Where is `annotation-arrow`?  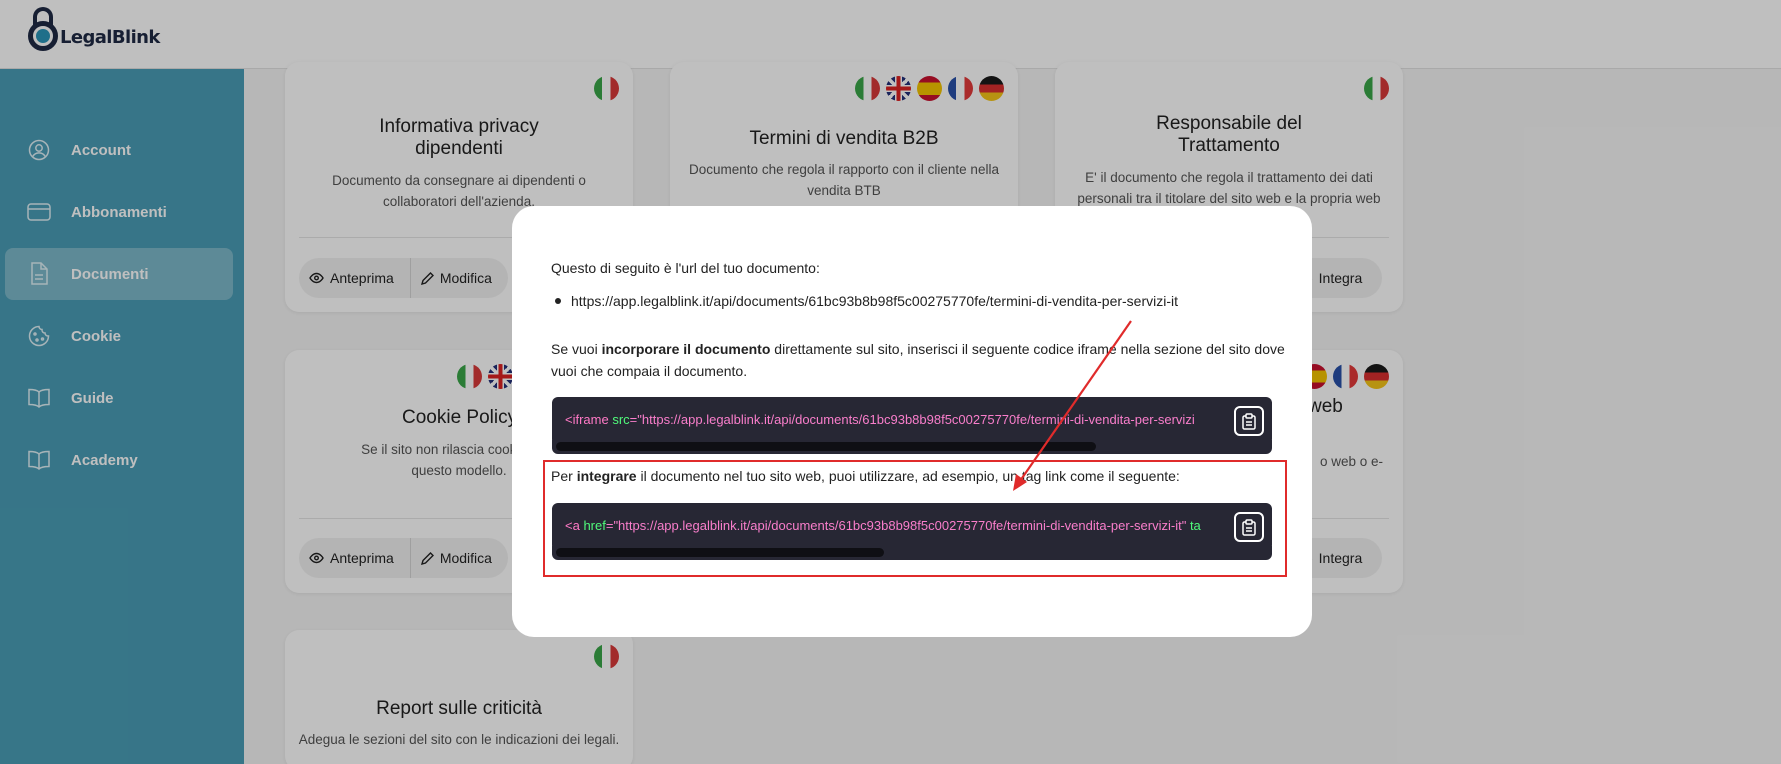 annotation-arrow is located at coordinates (1072, 405).